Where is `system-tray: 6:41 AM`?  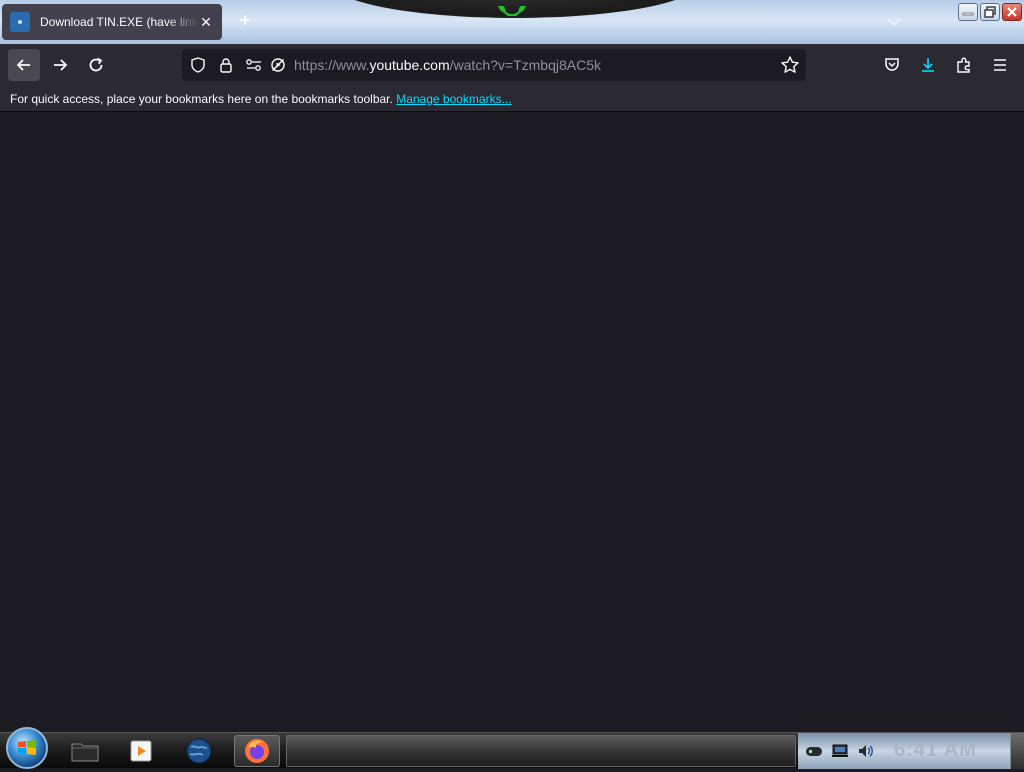 system-tray: 6:41 AM is located at coordinates (904, 751).